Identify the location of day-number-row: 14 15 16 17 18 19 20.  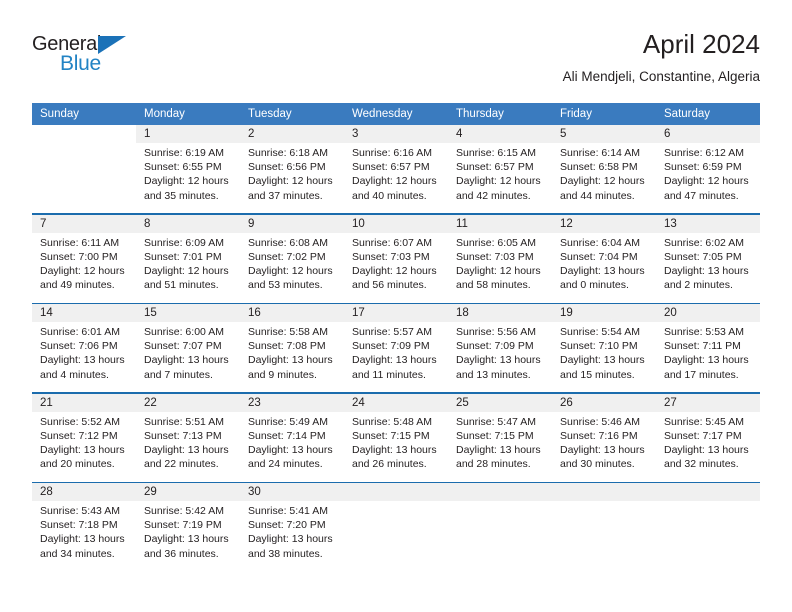
(396, 313).